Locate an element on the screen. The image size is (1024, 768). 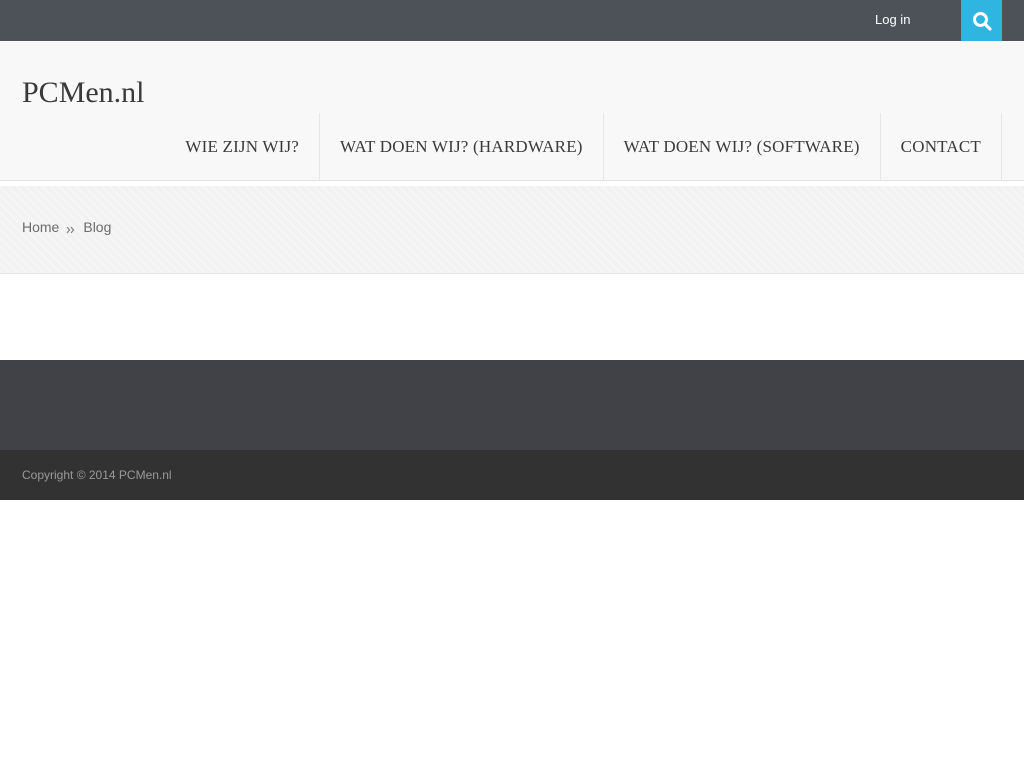
footer-widgets-area is located at coordinates (512, 405).